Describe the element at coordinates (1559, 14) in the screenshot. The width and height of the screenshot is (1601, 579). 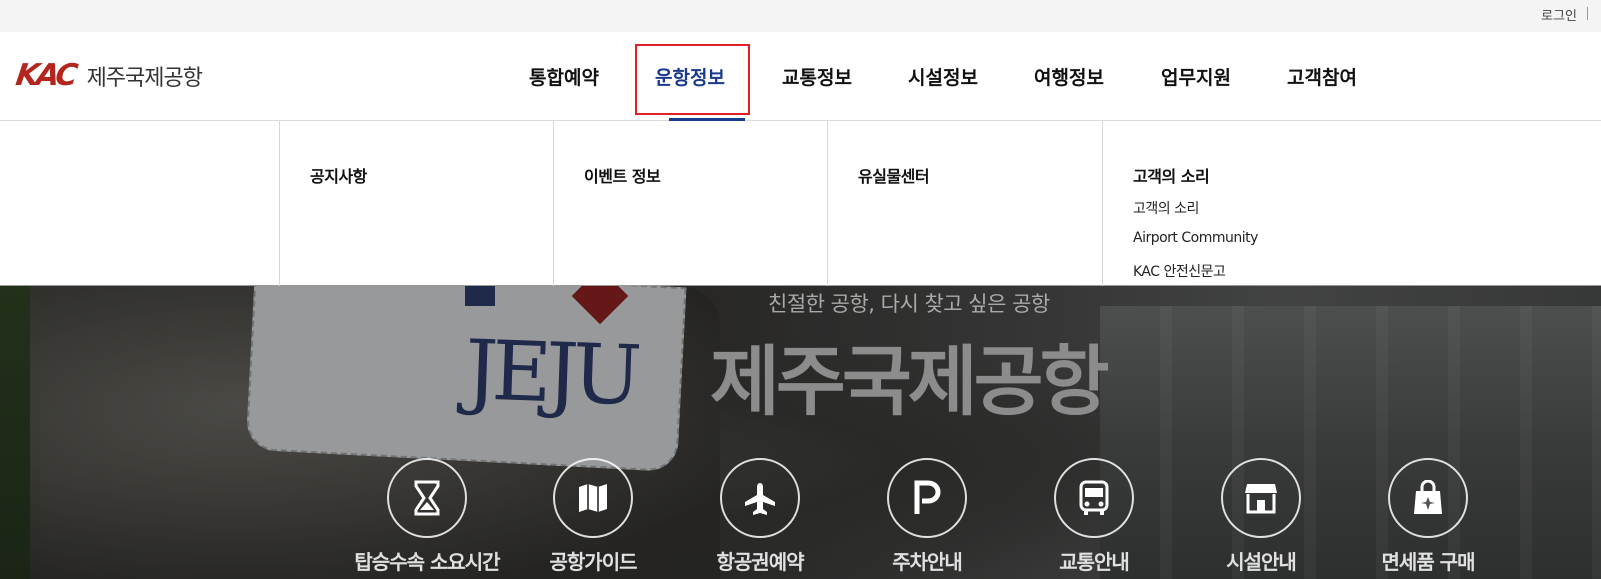
I see `login-link: 로그인` at that location.